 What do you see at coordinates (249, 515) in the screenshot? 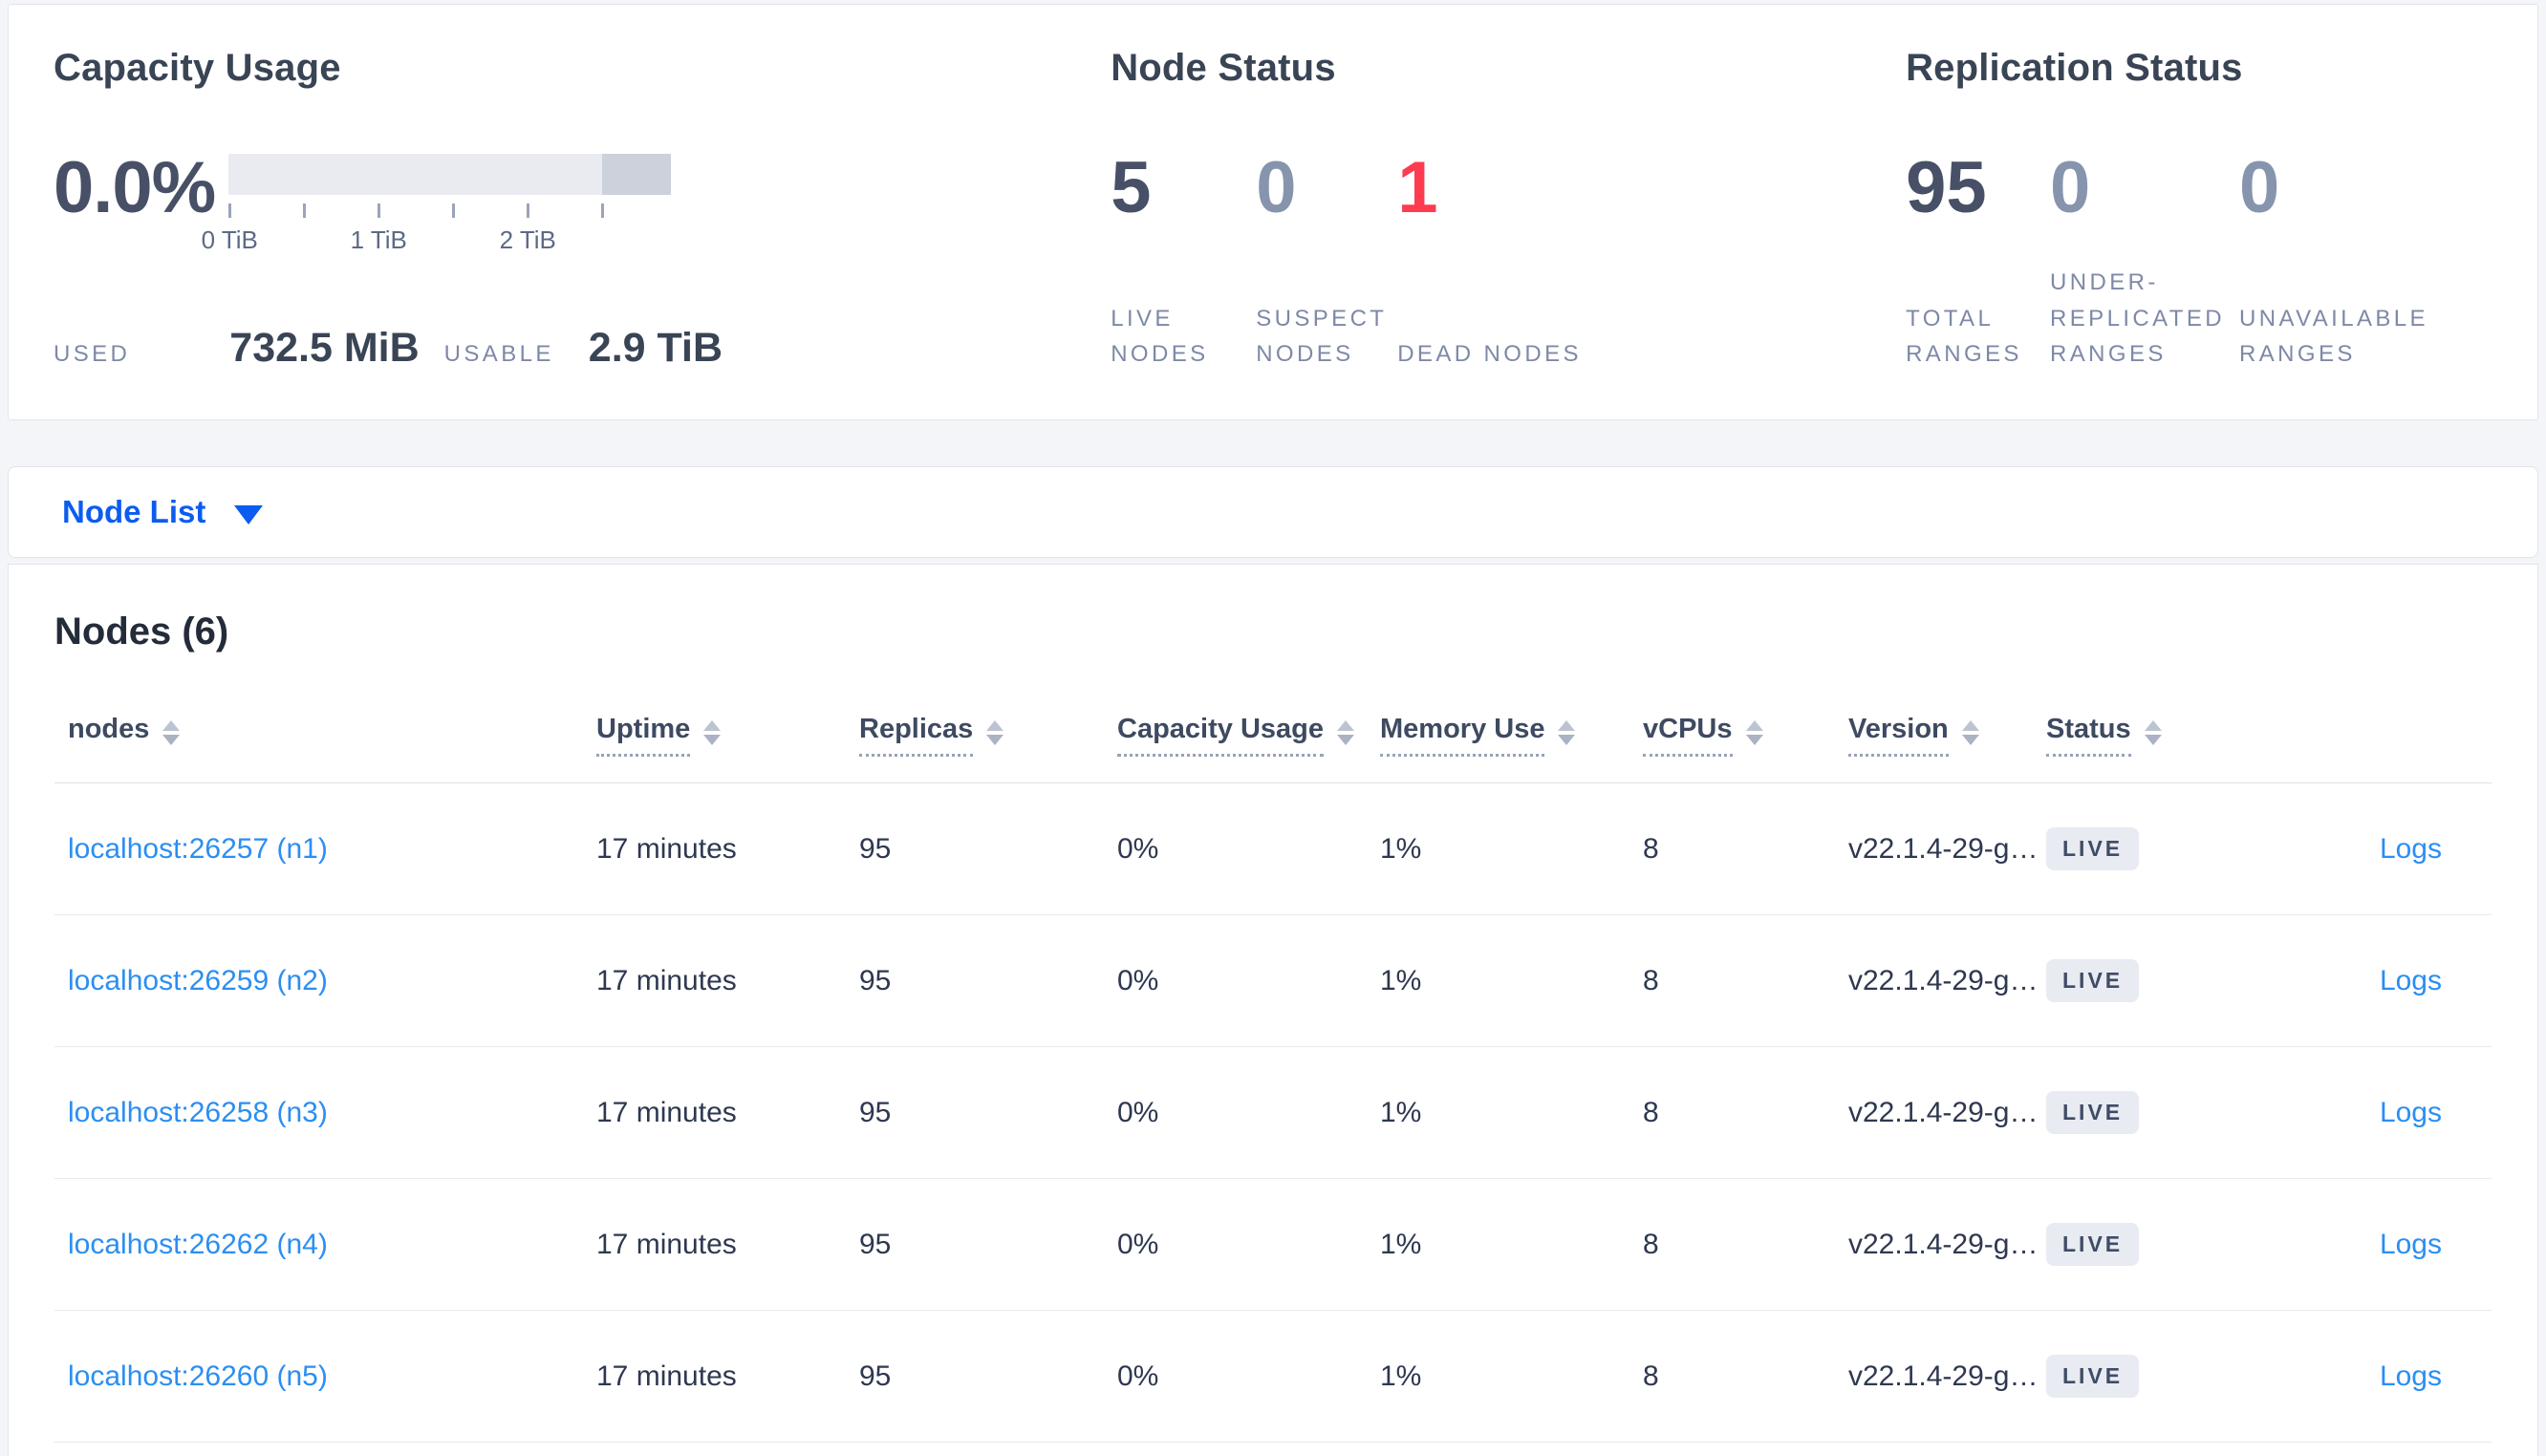
I see `chevron-down-icon` at bounding box center [249, 515].